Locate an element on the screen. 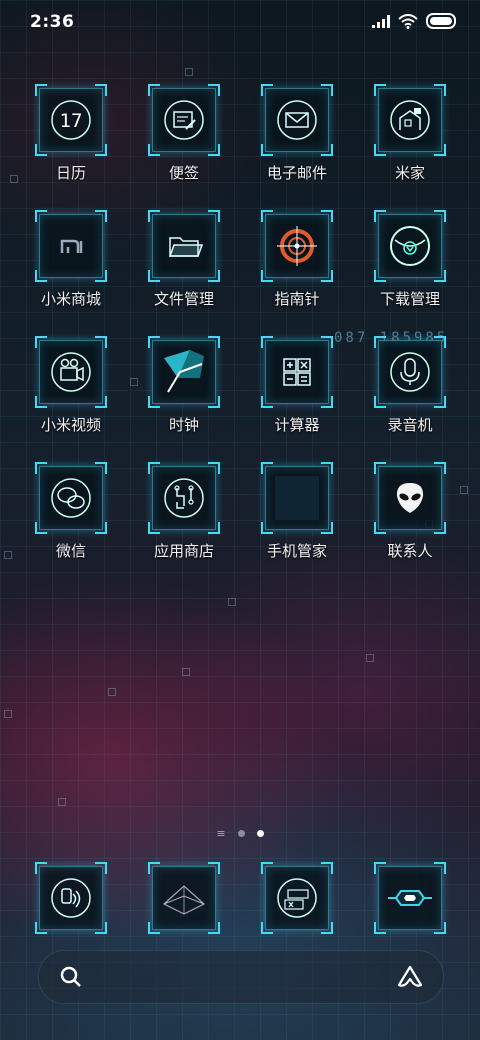 The image size is (480, 1040). app-wechat: 微信 is located at coordinates (71, 511).